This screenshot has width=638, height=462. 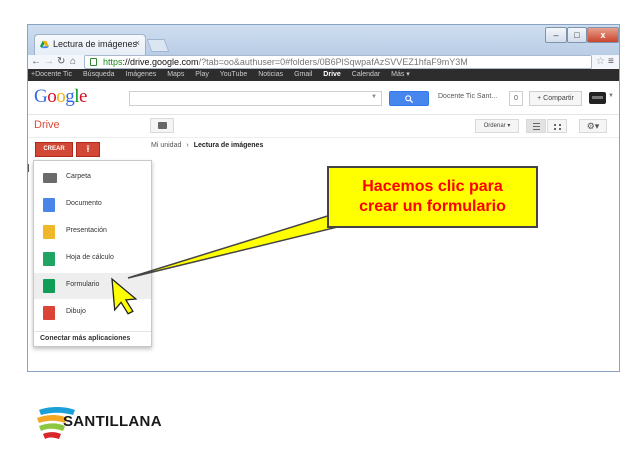 I want to click on cursor-arrow-icon, so click(x=124, y=296).